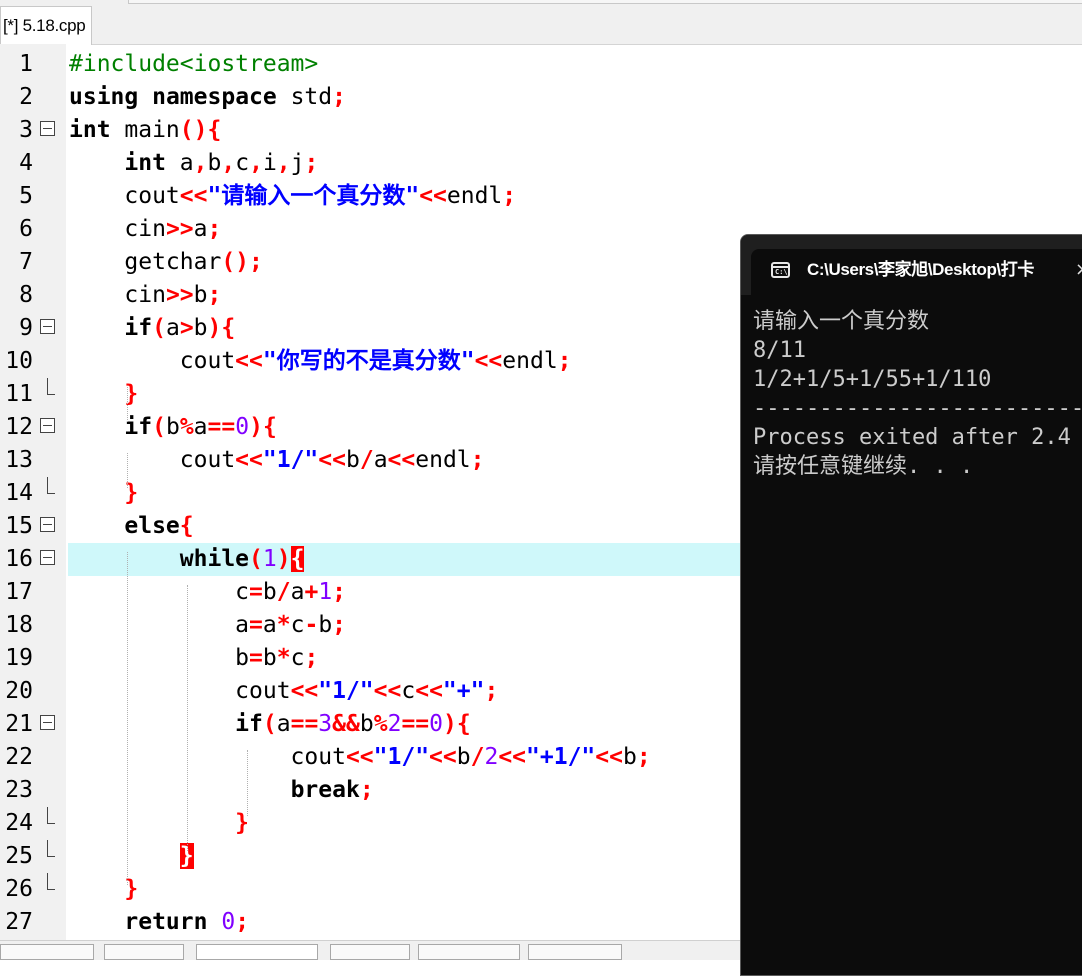 The height and width of the screenshot is (976, 1082). I want to click on code-token: std, so click(304, 97).